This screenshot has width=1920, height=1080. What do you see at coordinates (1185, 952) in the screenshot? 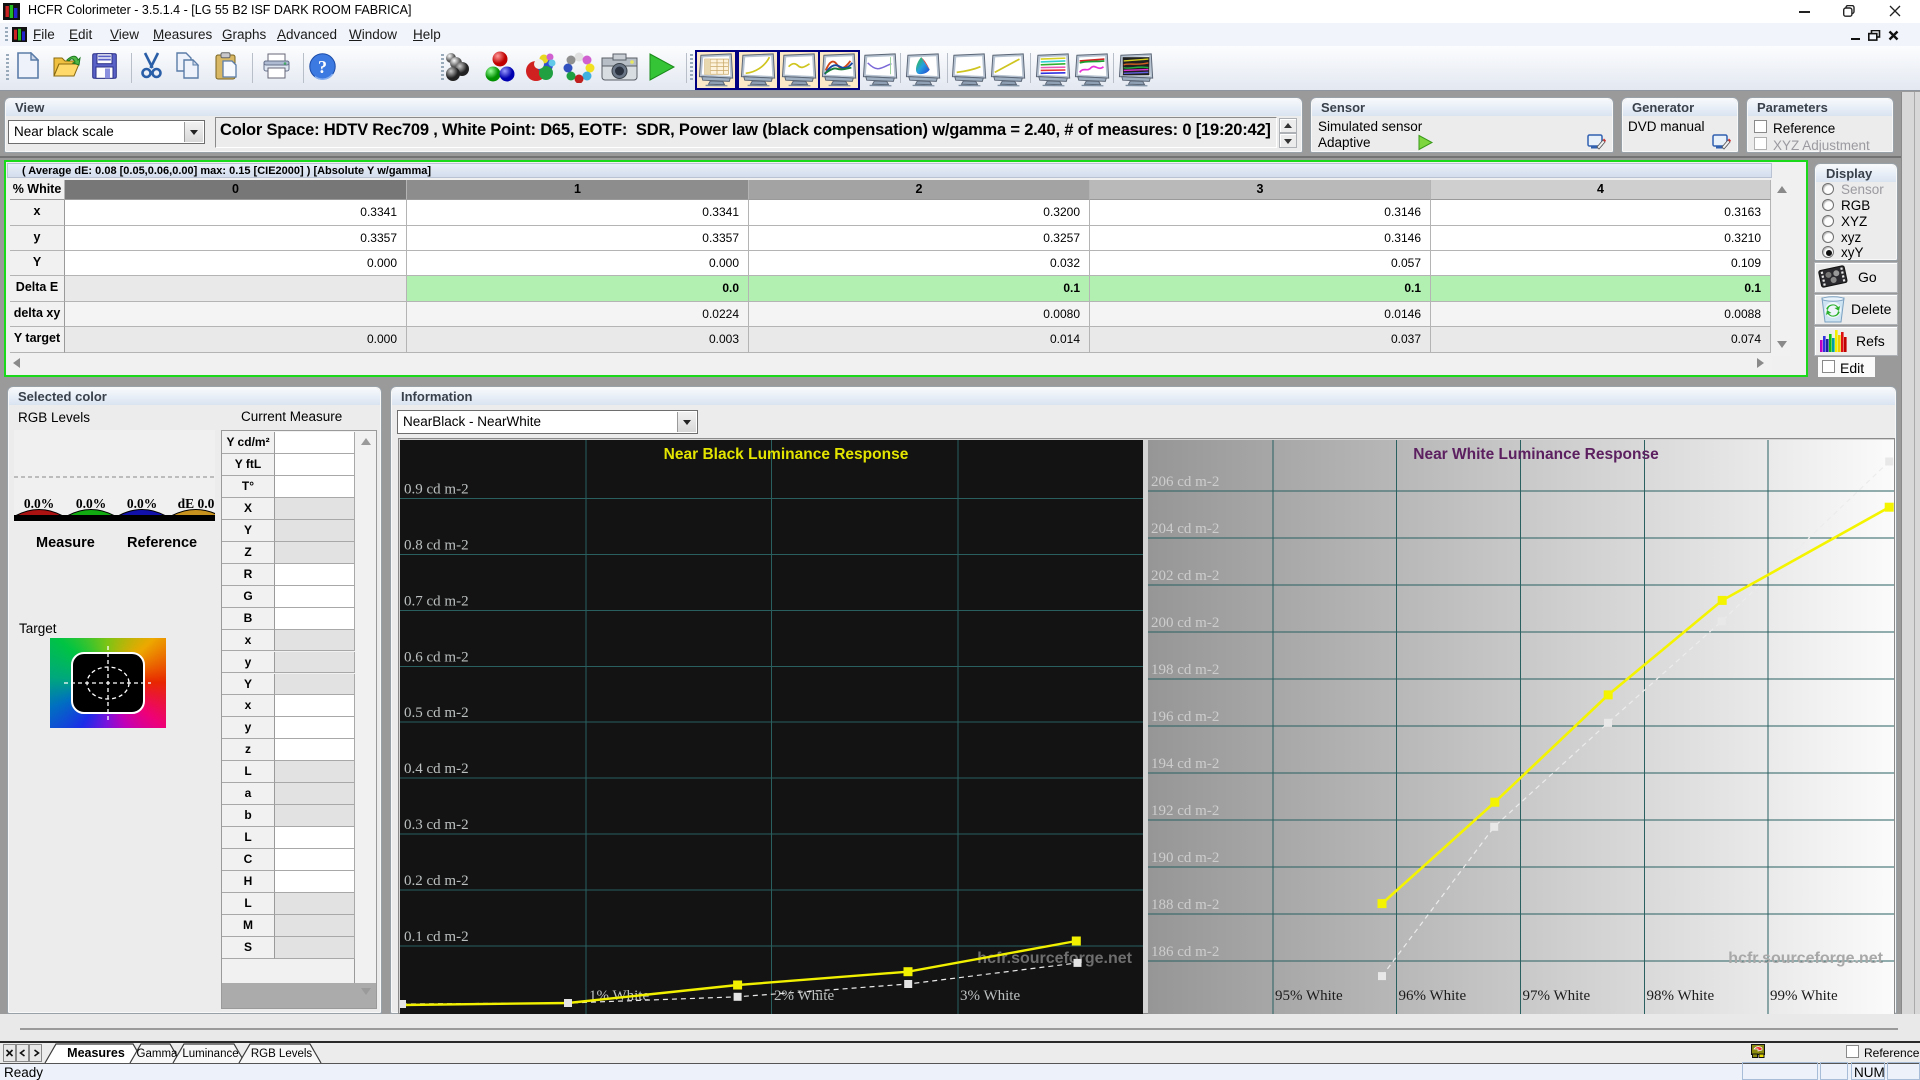
I see `svg-text: 186 cd m-2` at bounding box center [1185, 952].